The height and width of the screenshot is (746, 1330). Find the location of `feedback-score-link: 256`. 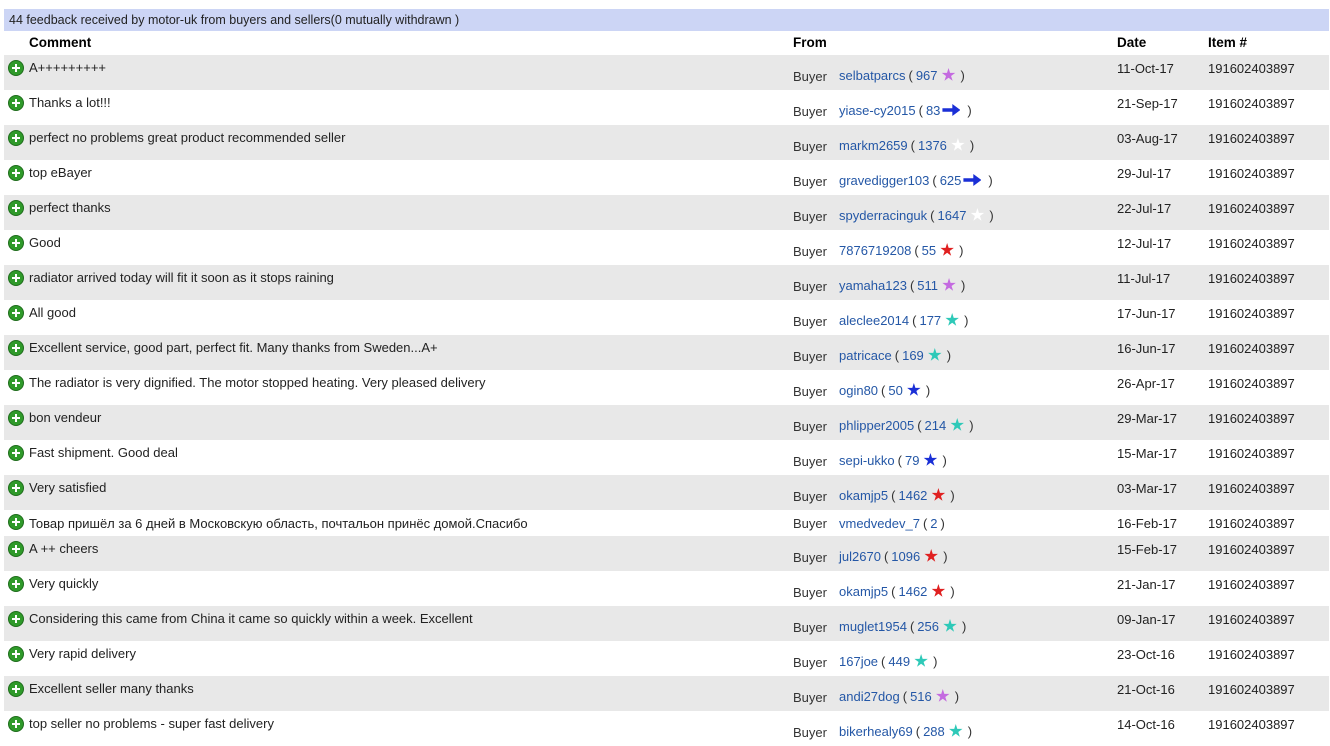

feedback-score-link: 256 is located at coordinates (928, 626).